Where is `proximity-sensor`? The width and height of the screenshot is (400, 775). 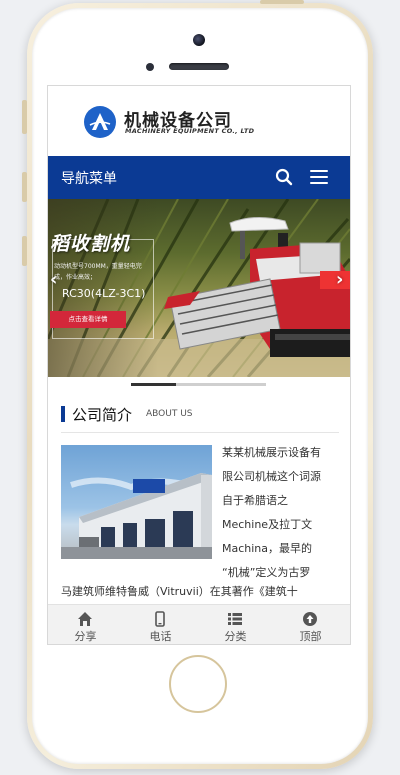
proximity-sensor is located at coordinates (150, 67).